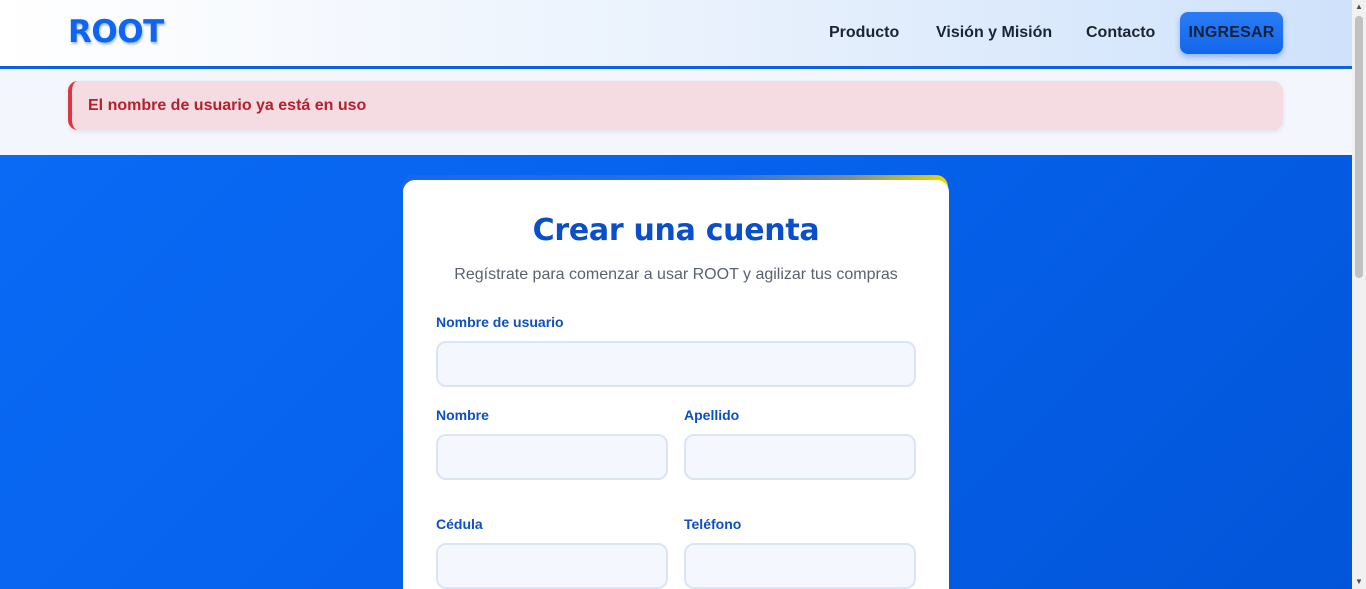 The image size is (1366, 589). What do you see at coordinates (994, 33) in the screenshot?
I see `nav-link-vision-mision: Visión y Misión` at bounding box center [994, 33].